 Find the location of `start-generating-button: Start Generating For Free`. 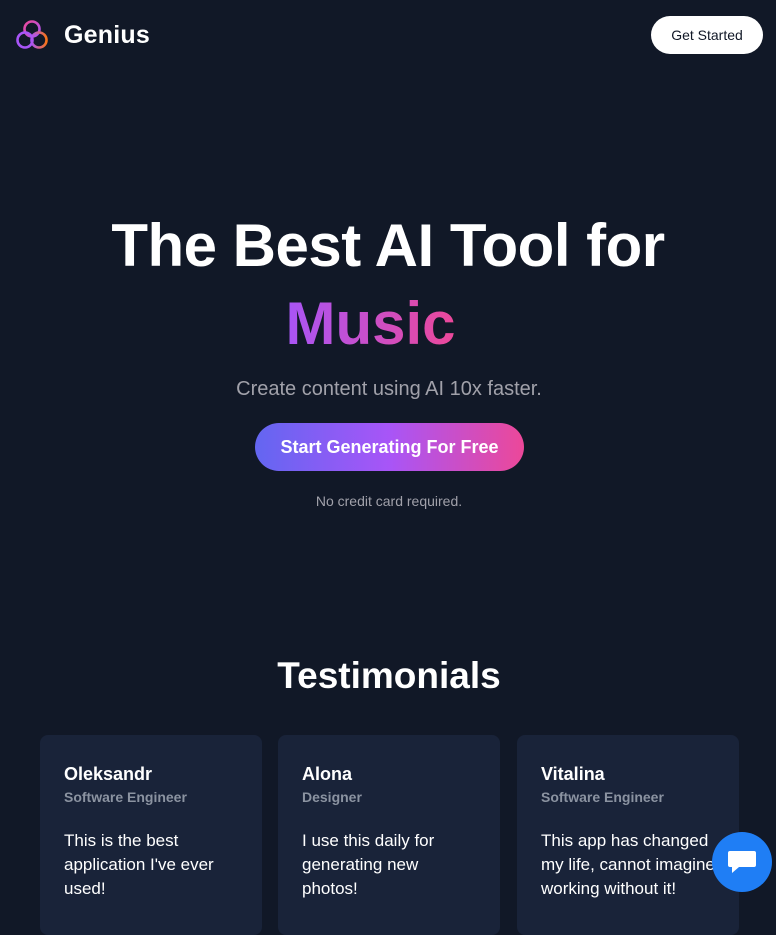

start-generating-button: Start Generating For Free is located at coordinates (389, 447).